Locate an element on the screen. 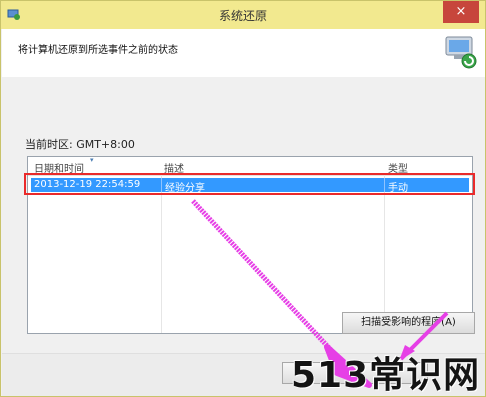 The width and height of the screenshot is (486, 397). watermark-text: 513常识网 is located at coordinates (386, 375).